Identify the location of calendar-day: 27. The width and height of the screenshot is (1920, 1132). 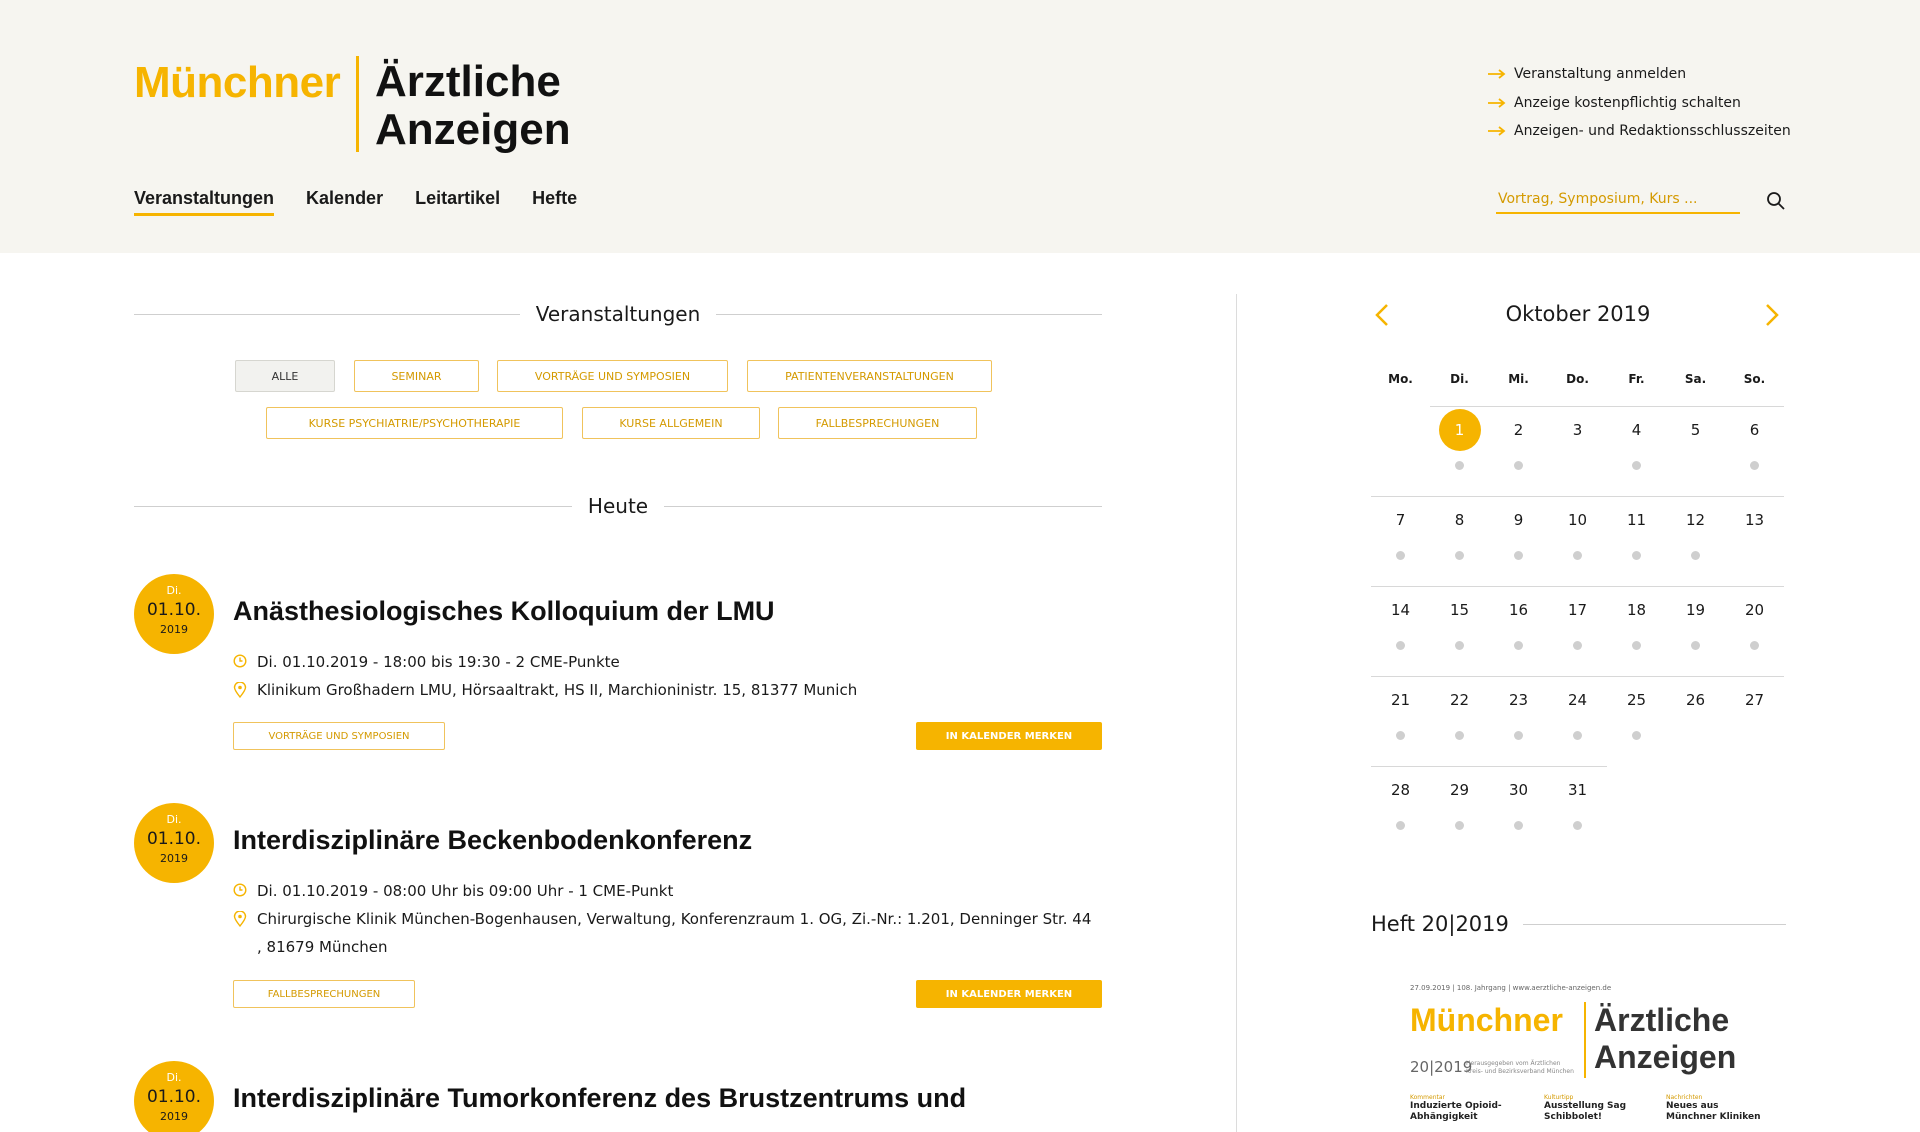
(1754, 700).